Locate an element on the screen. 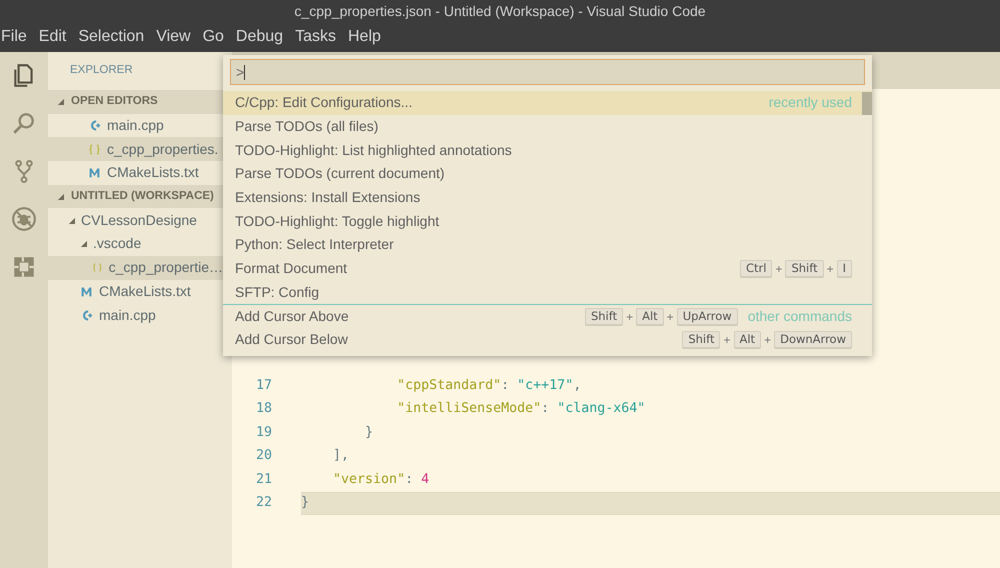 This screenshot has width=1000, height=568. command-label: Add Cursor Above is located at coordinates (292, 316).